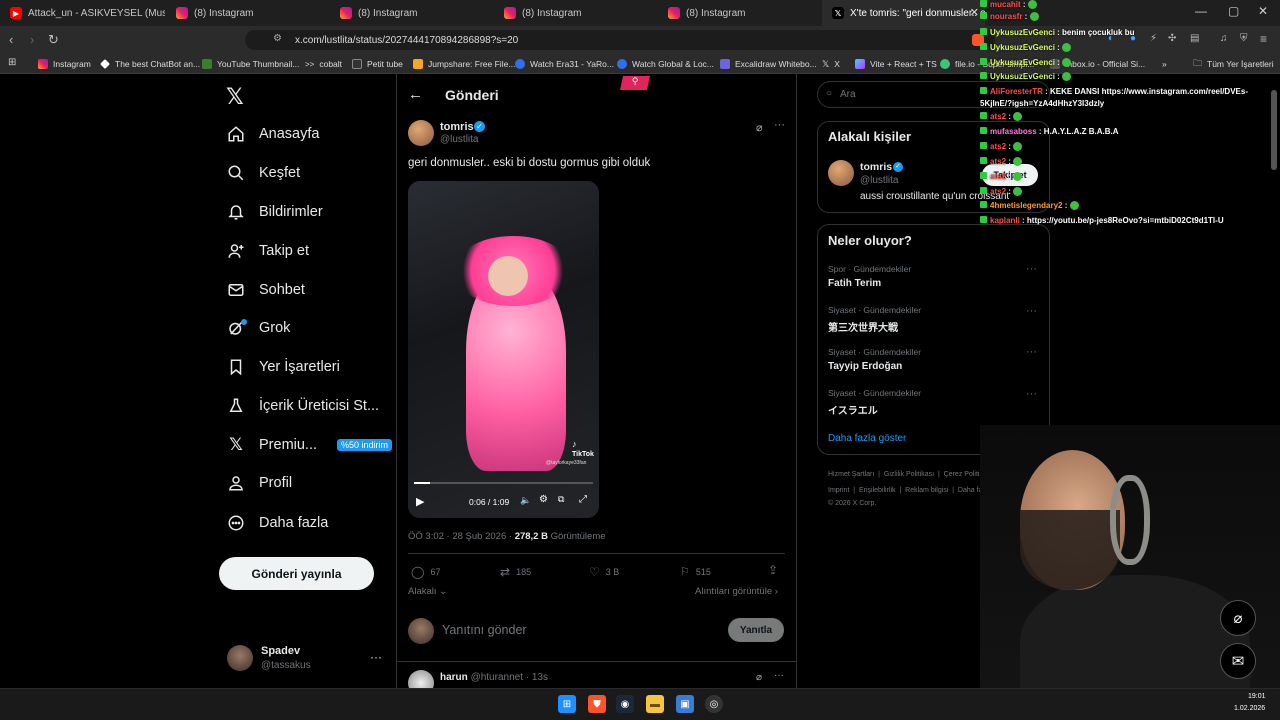  What do you see at coordinates (831, 64) in the screenshot?
I see `bookmark-item: 𝕏X` at bounding box center [831, 64].